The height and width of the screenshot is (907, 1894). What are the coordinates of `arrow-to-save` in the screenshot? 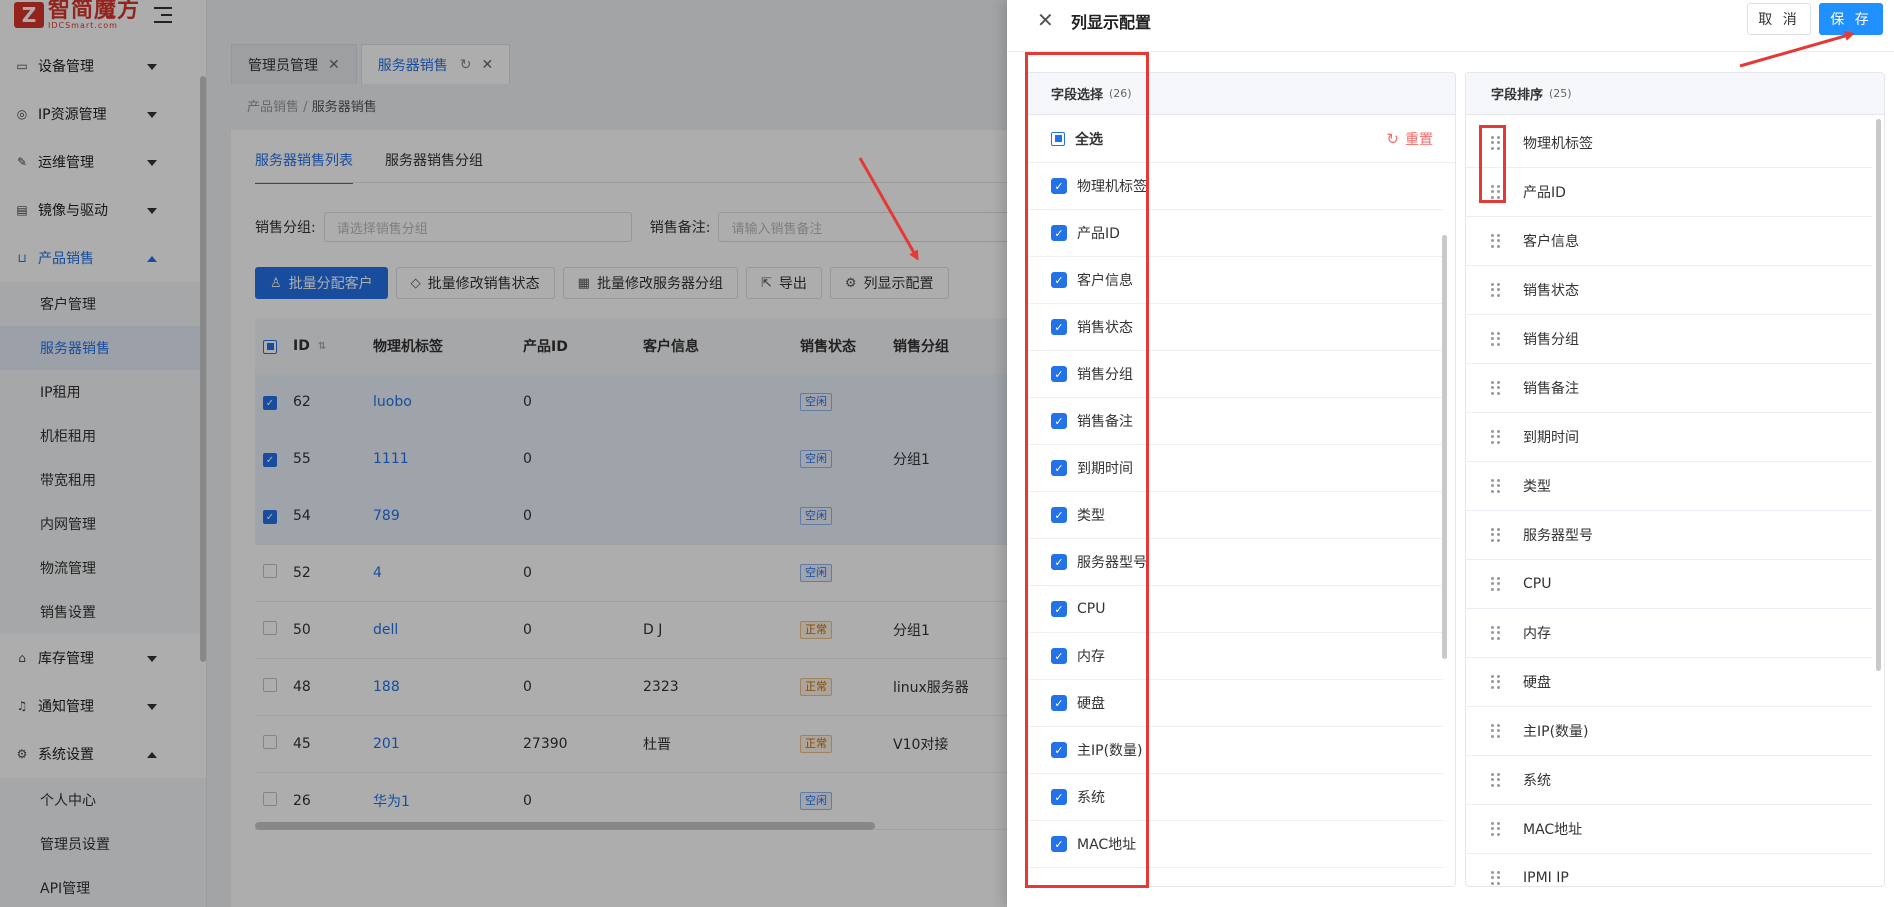 It's located at (1797, 49).